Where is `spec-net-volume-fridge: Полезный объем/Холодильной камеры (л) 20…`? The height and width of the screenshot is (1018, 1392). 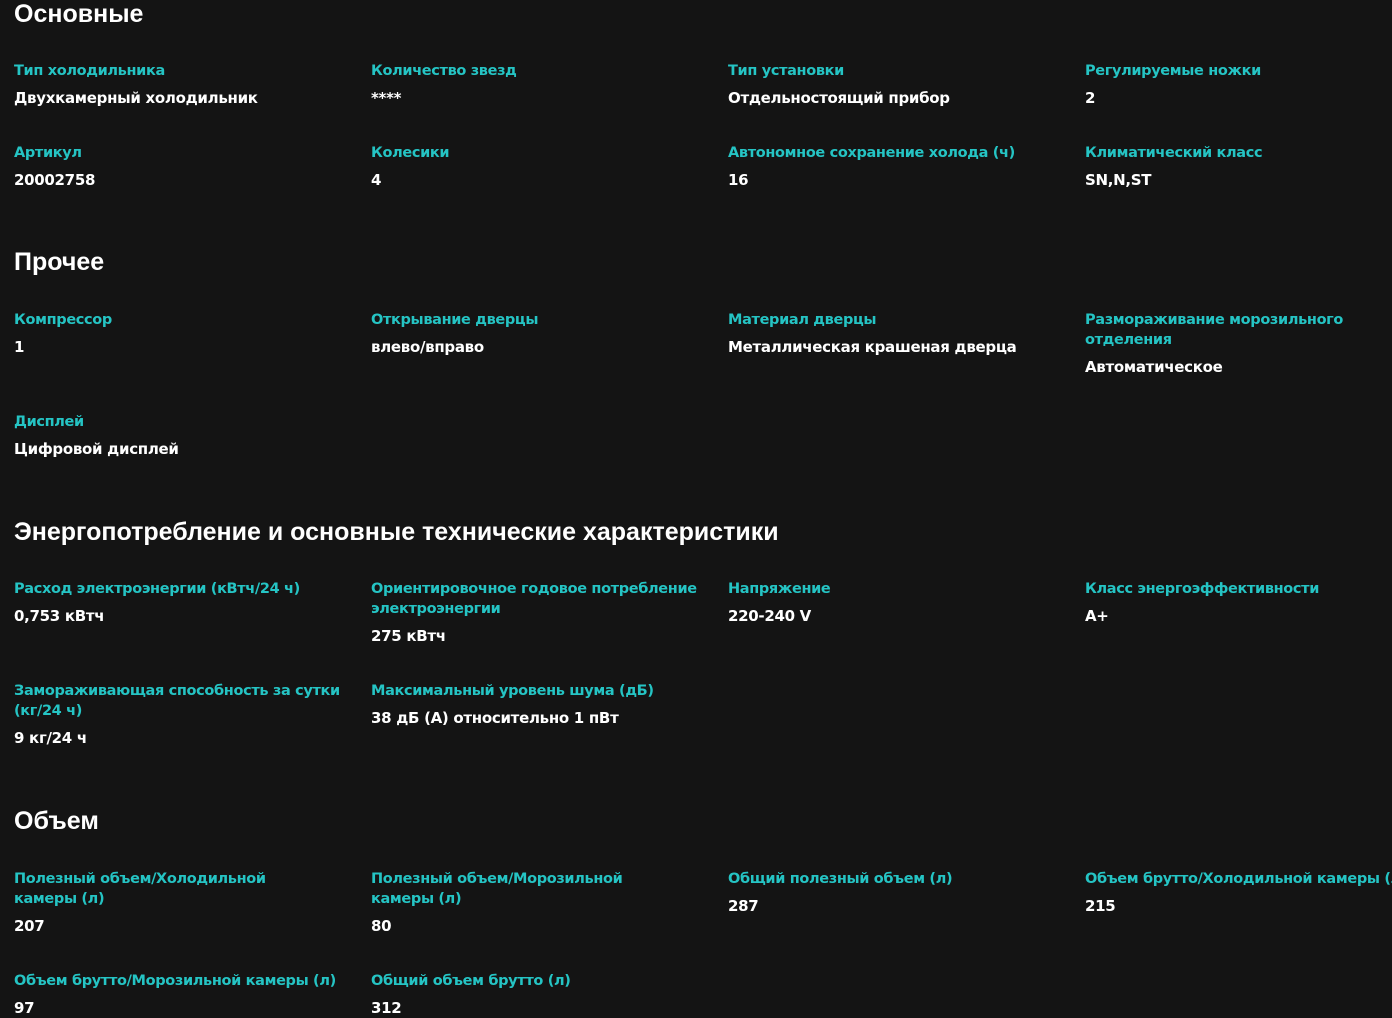
spec-net-volume-fridge: Полезный объем/Холодильной камеры (л) 20… is located at coordinates (169, 902).